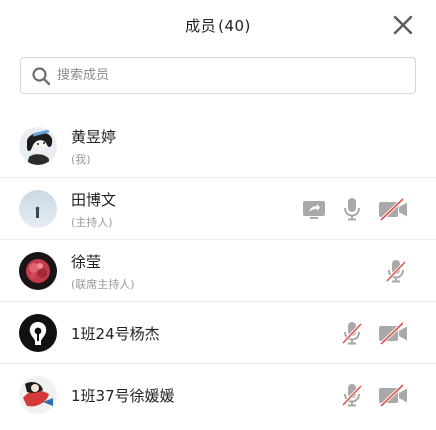 The width and height of the screenshot is (436, 430). Describe the element at coordinates (103, 284) in the screenshot. I see `member-role: (联席主持人)` at that location.